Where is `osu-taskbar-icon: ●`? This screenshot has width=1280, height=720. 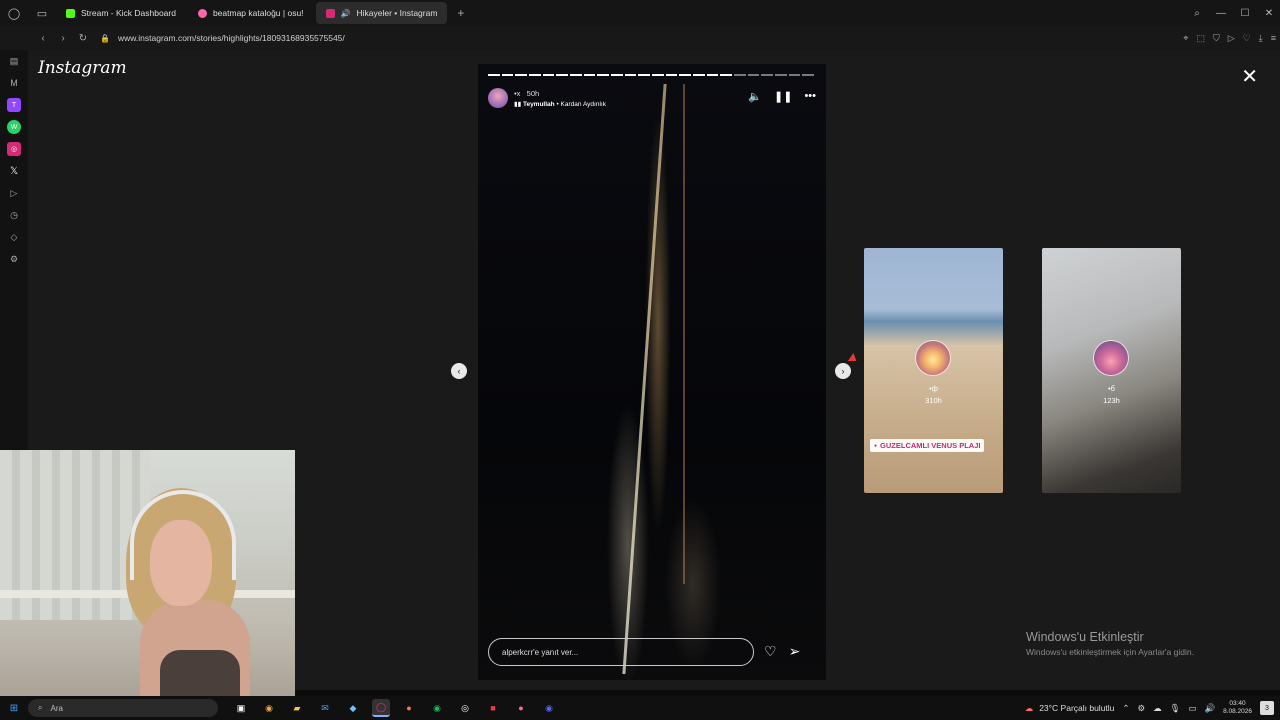 osu-taskbar-icon: ● is located at coordinates (521, 708).